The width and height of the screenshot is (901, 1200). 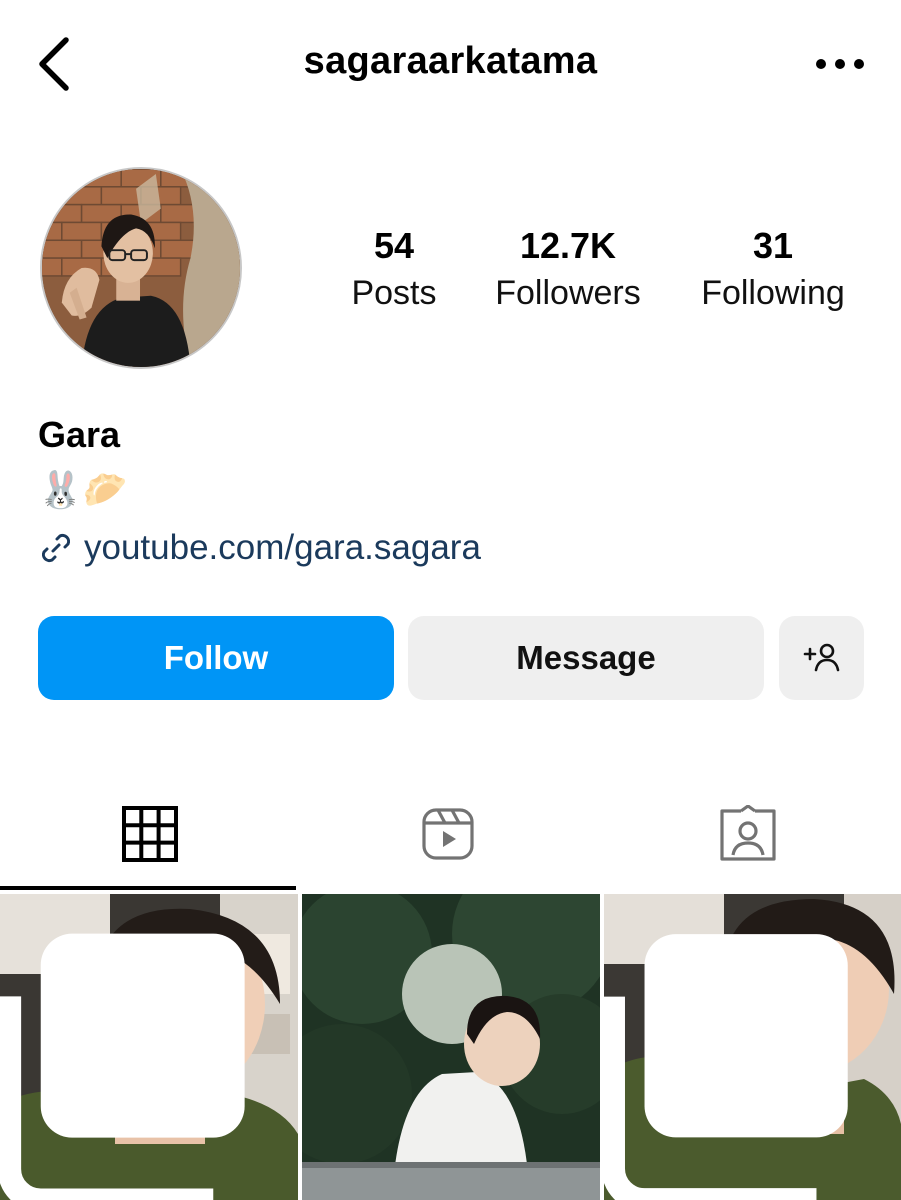 I want to click on following-count: 31 Following, so click(x=773, y=269).